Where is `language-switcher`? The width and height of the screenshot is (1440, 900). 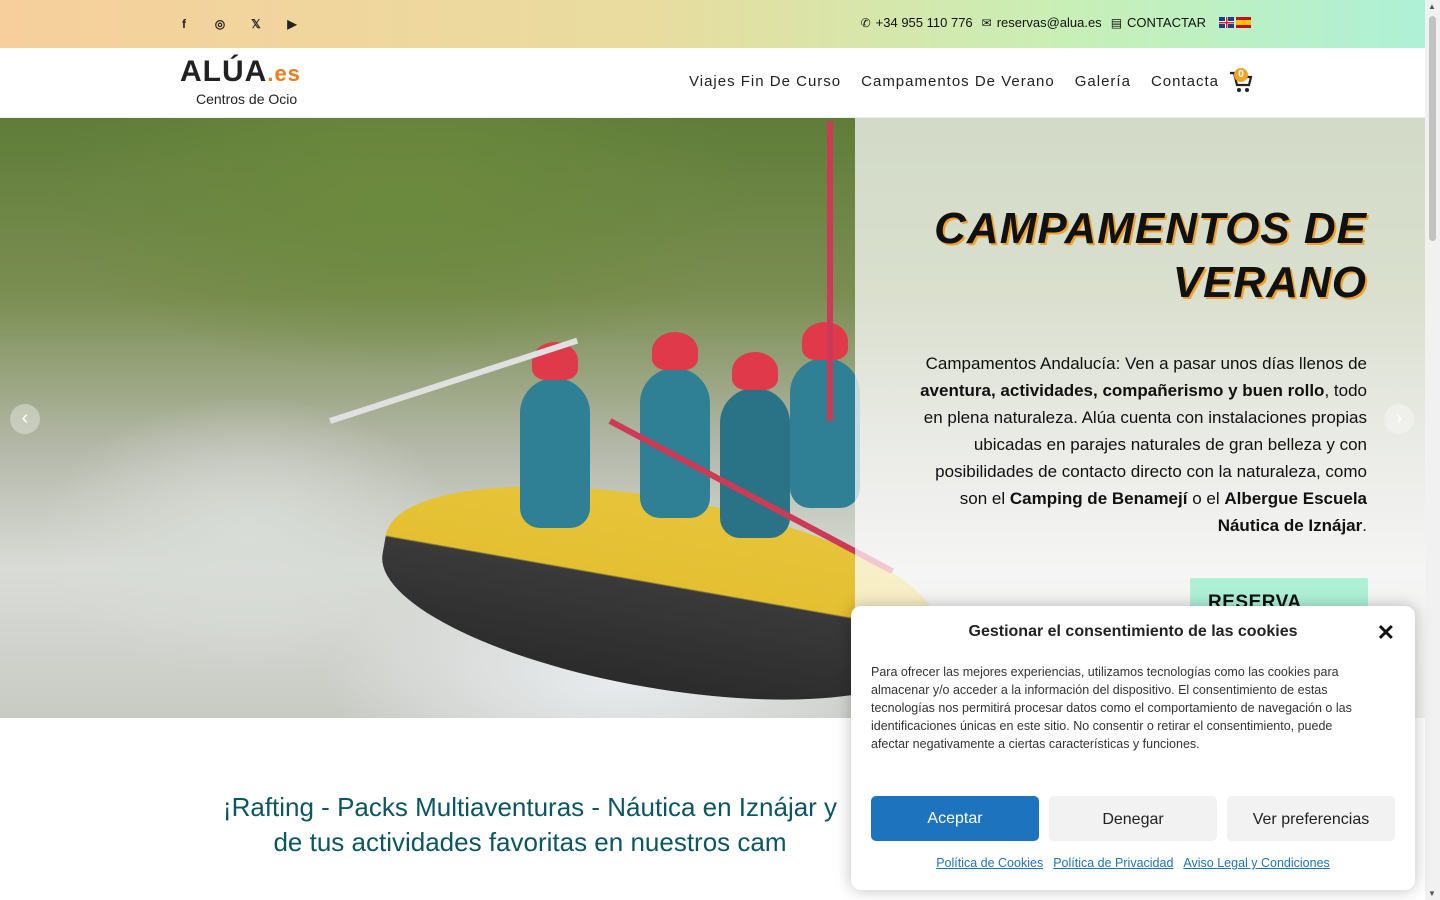
language-switcher is located at coordinates (1235, 22).